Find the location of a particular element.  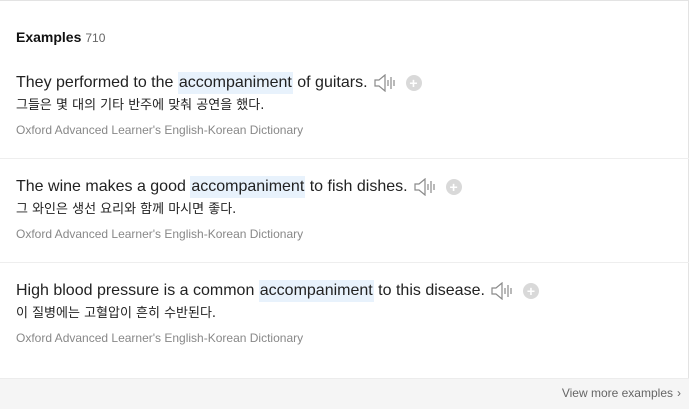

examples-footer: View more examples › is located at coordinates (344, 393).